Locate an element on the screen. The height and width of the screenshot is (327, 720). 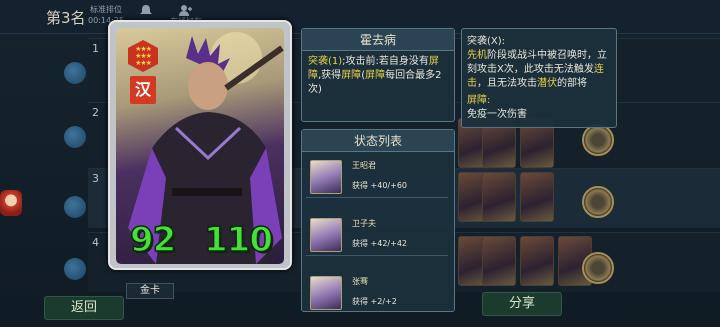
keyword-title: 屏障: is located at coordinates (479, 100).